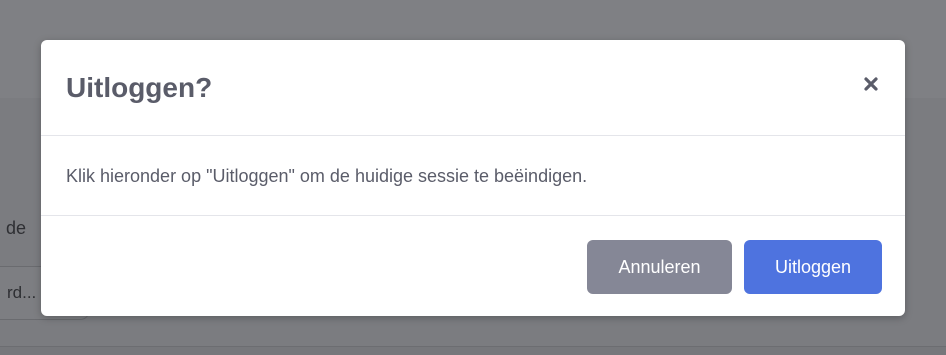  Describe the element at coordinates (139, 87) in the screenshot. I see `modal-title: Uitloggen?` at that location.